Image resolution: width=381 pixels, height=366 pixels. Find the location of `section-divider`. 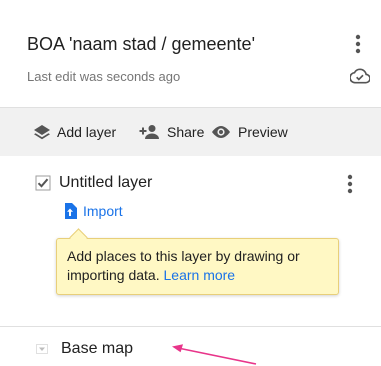

section-divider is located at coordinates (190, 326).